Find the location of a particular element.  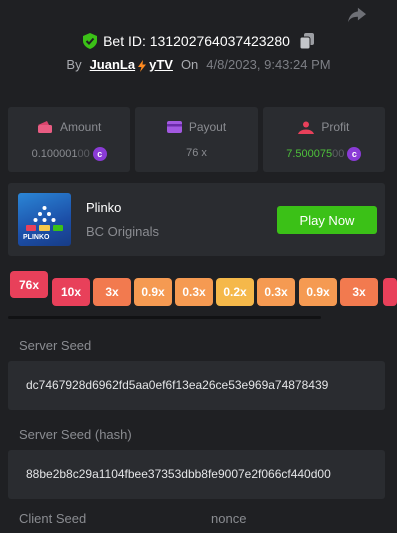

multiplier-scrollbar is located at coordinates (164, 317).